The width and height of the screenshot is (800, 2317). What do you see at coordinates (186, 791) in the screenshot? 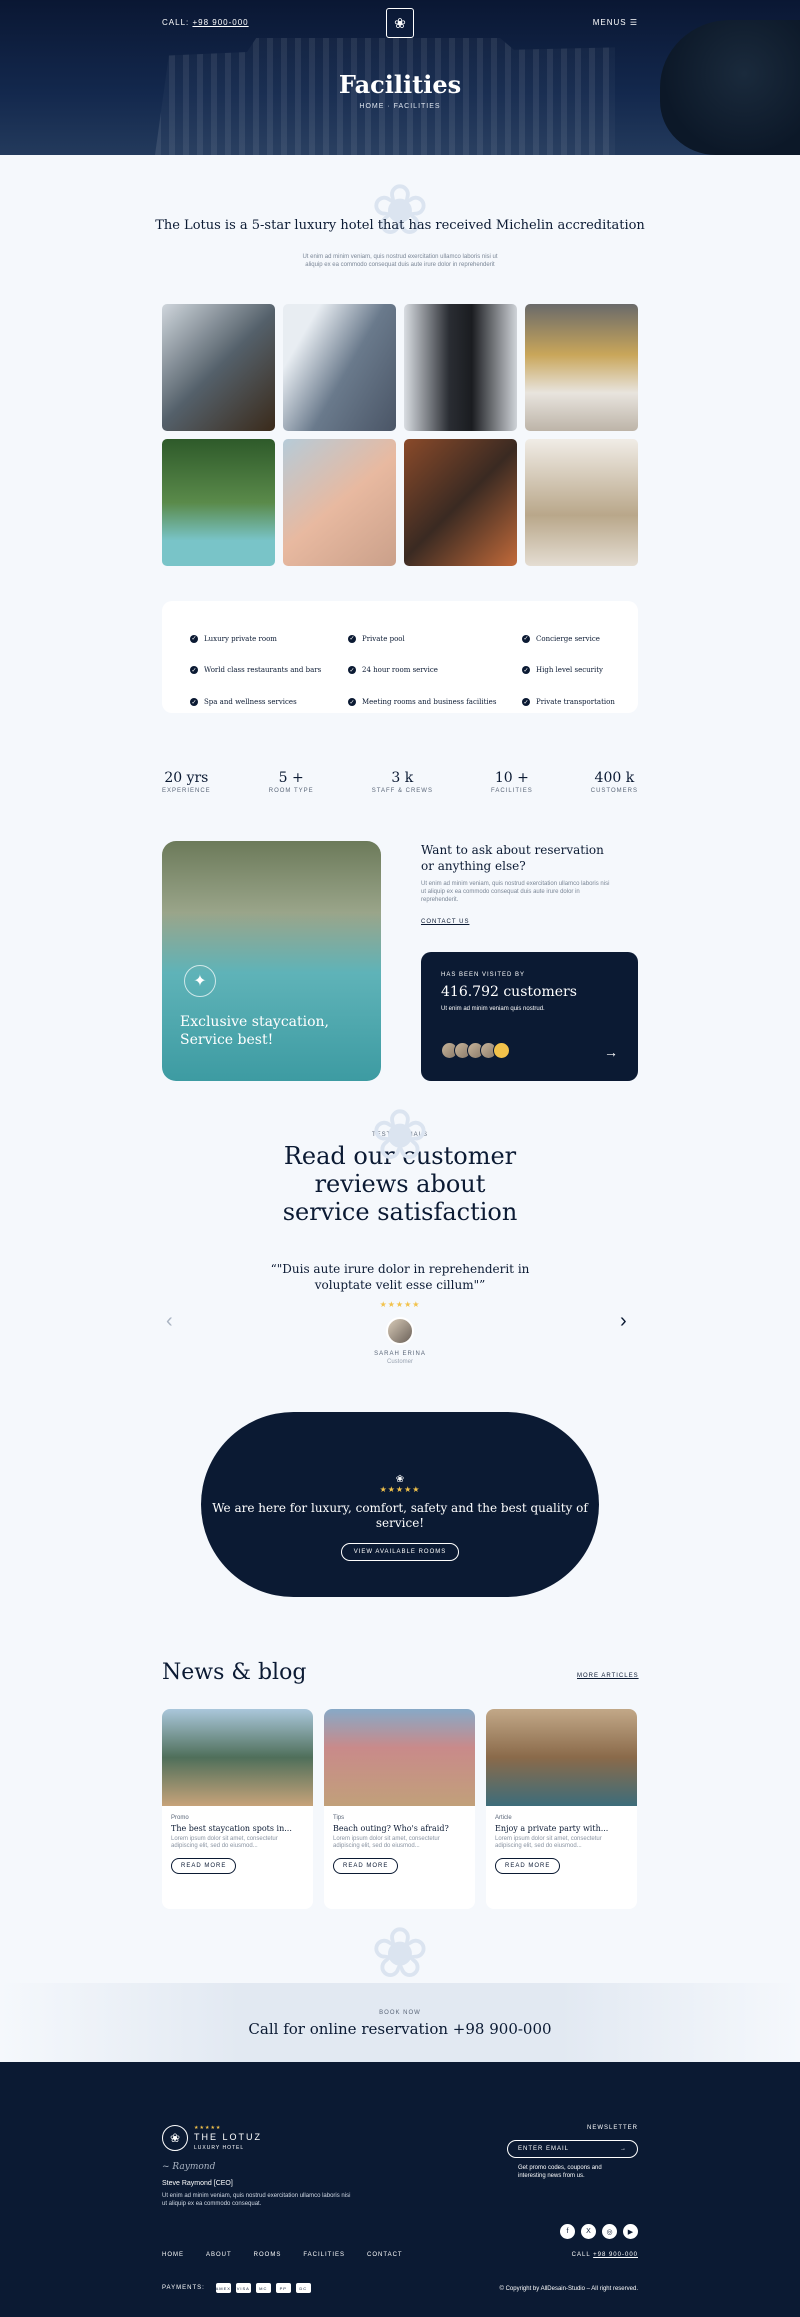
I see `stat-label: EXPERIENCE` at bounding box center [186, 791].